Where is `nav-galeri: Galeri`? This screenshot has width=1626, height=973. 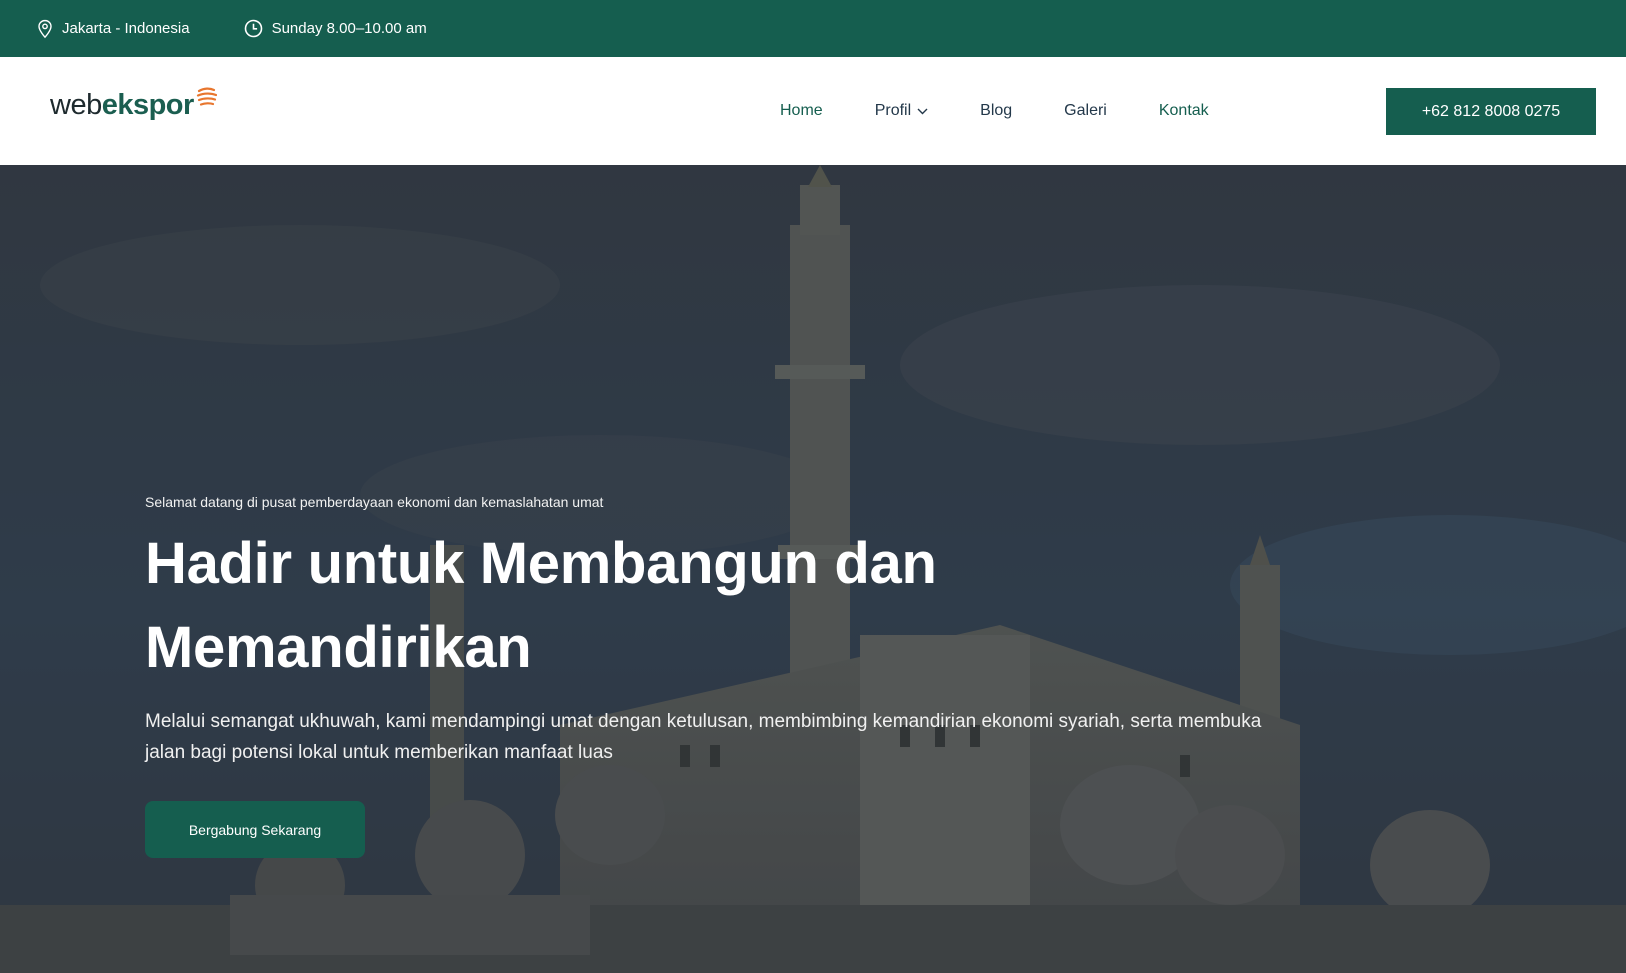
nav-galeri: Galeri is located at coordinates (1085, 111).